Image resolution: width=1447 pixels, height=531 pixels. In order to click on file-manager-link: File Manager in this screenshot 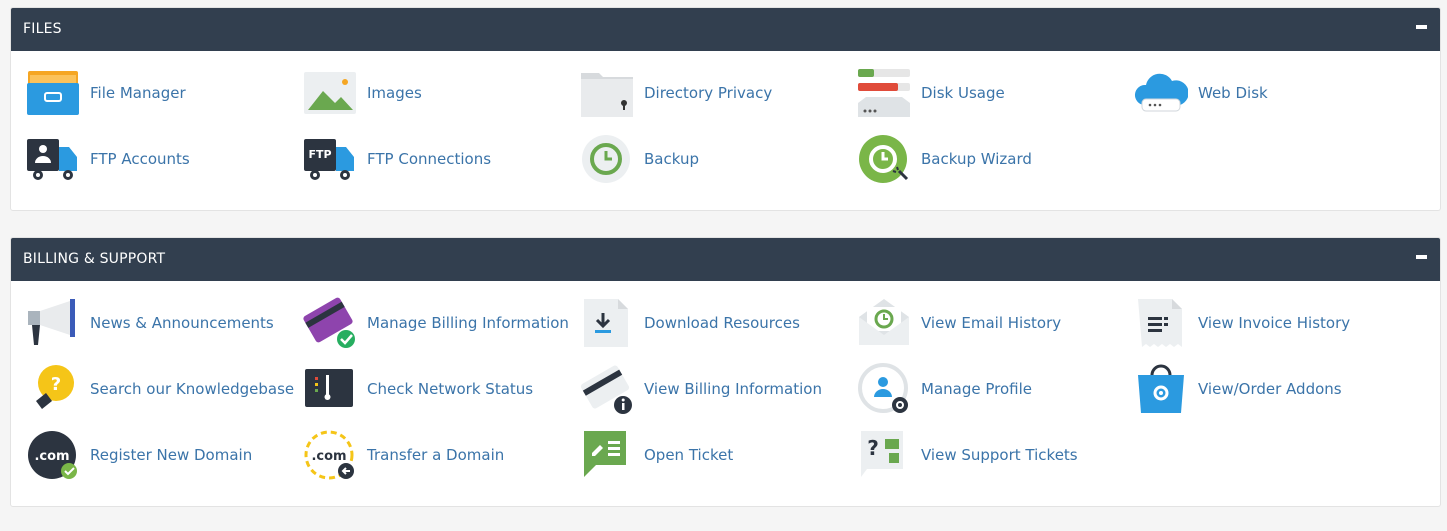, I will do `click(98, 93)`.